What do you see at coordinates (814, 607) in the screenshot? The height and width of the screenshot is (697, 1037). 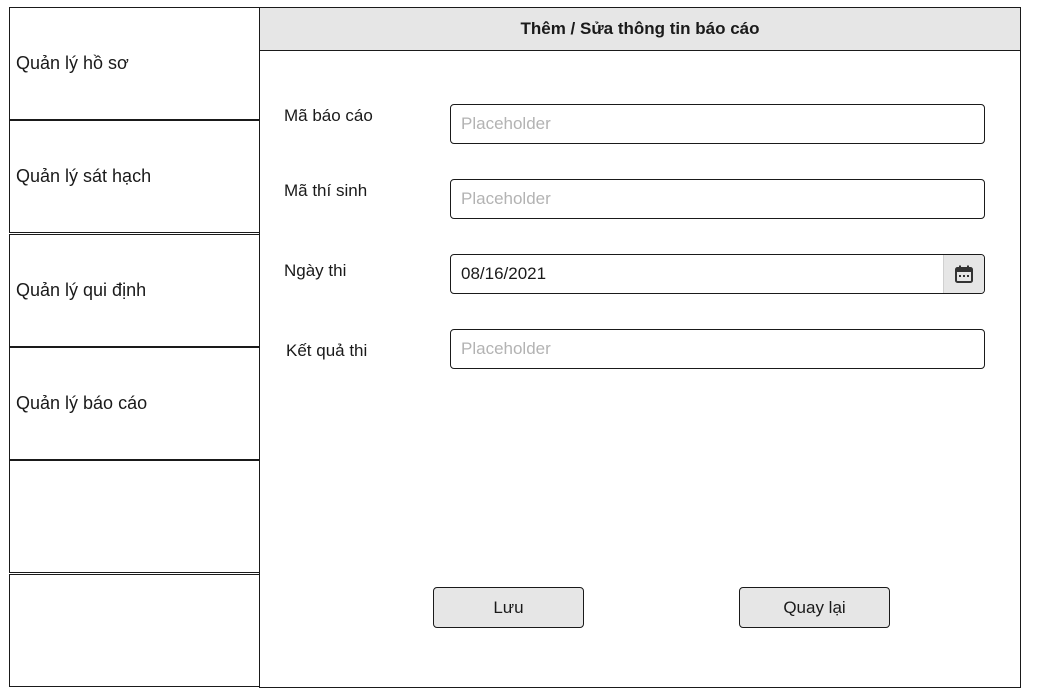 I see `back-button: Quay lại` at bounding box center [814, 607].